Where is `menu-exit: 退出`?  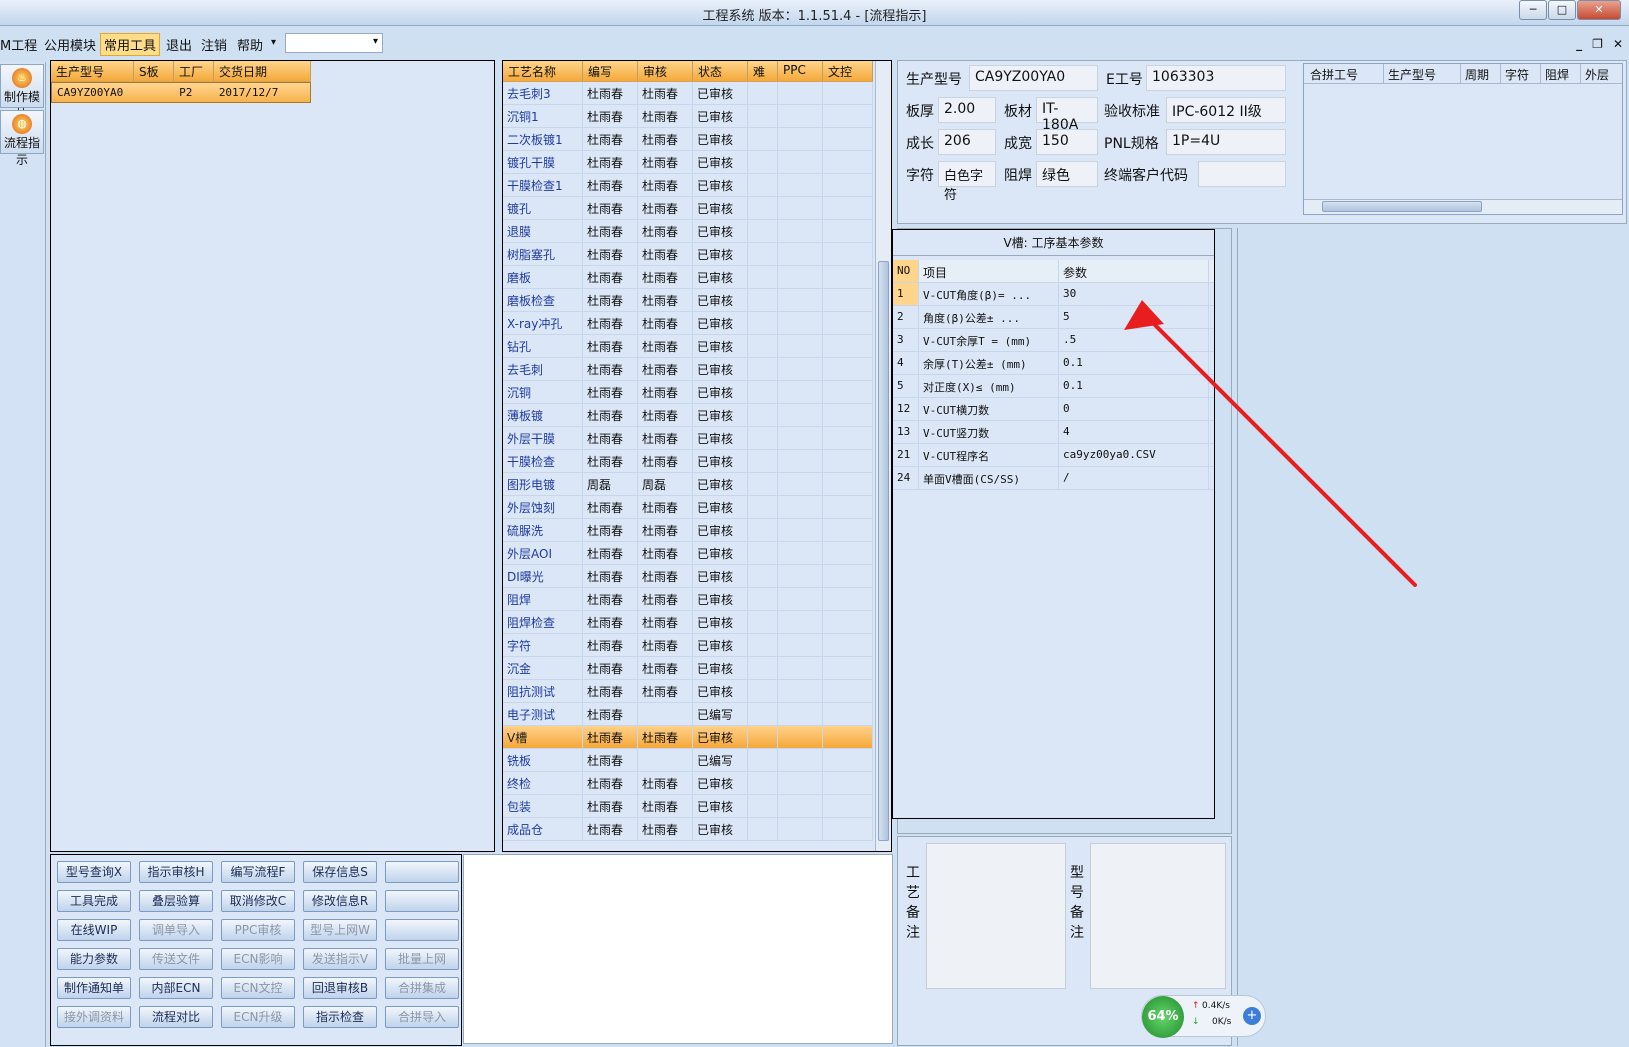
menu-exit: 退出 is located at coordinates (179, 44).